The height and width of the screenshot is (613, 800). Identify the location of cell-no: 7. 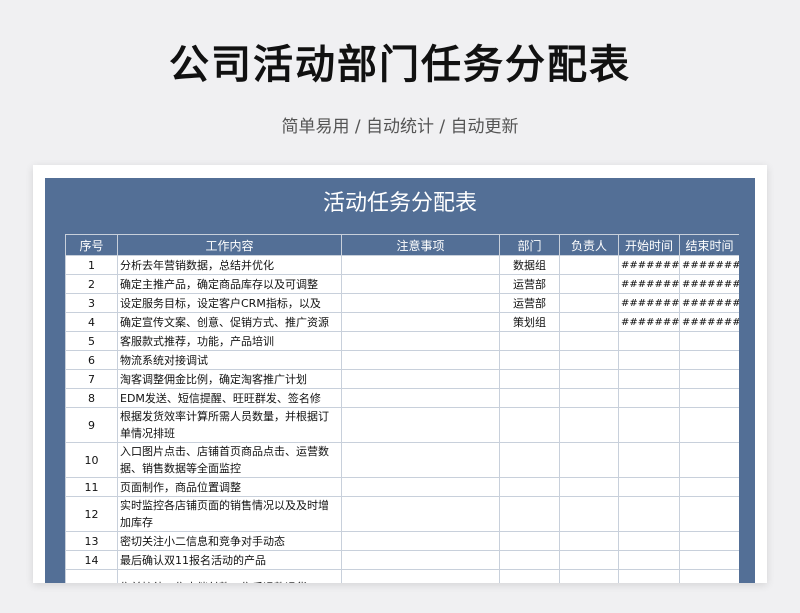
(91, 379).